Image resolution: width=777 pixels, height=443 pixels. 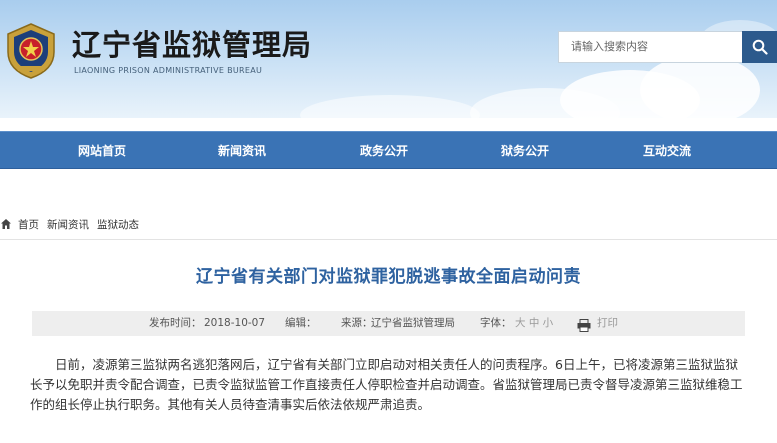 I want to click on breadcrumb-prison-news: 监狱动态, so click(x=118, y=224).